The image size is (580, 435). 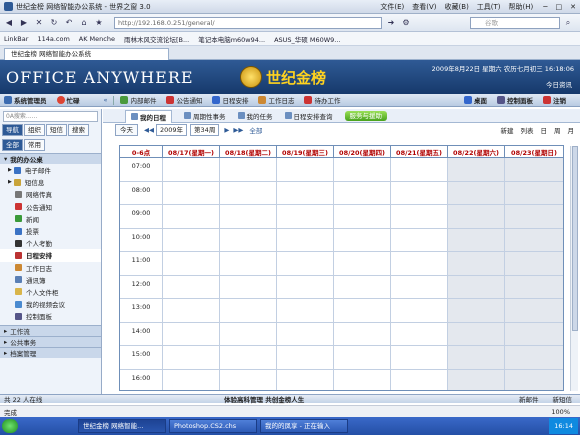 I want to click on nav-desktop: 桌面, so click(x=475, y=100).